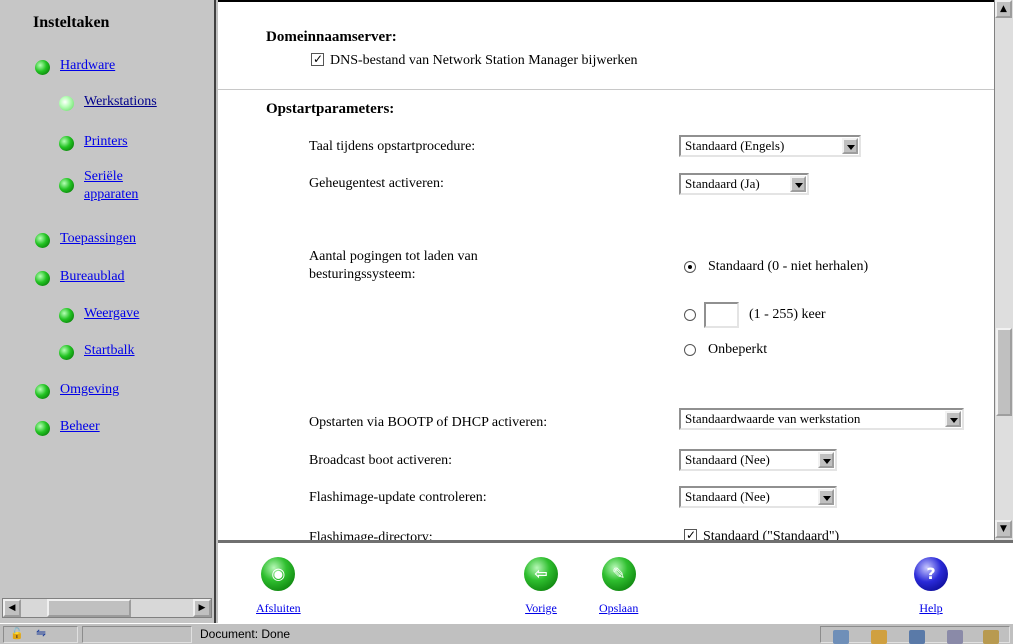 Image resolution: width=1013 pixels, height=644 pixels. I want to click on sidebar-item-toepassingen: Toepassingen, so click(85, 239).